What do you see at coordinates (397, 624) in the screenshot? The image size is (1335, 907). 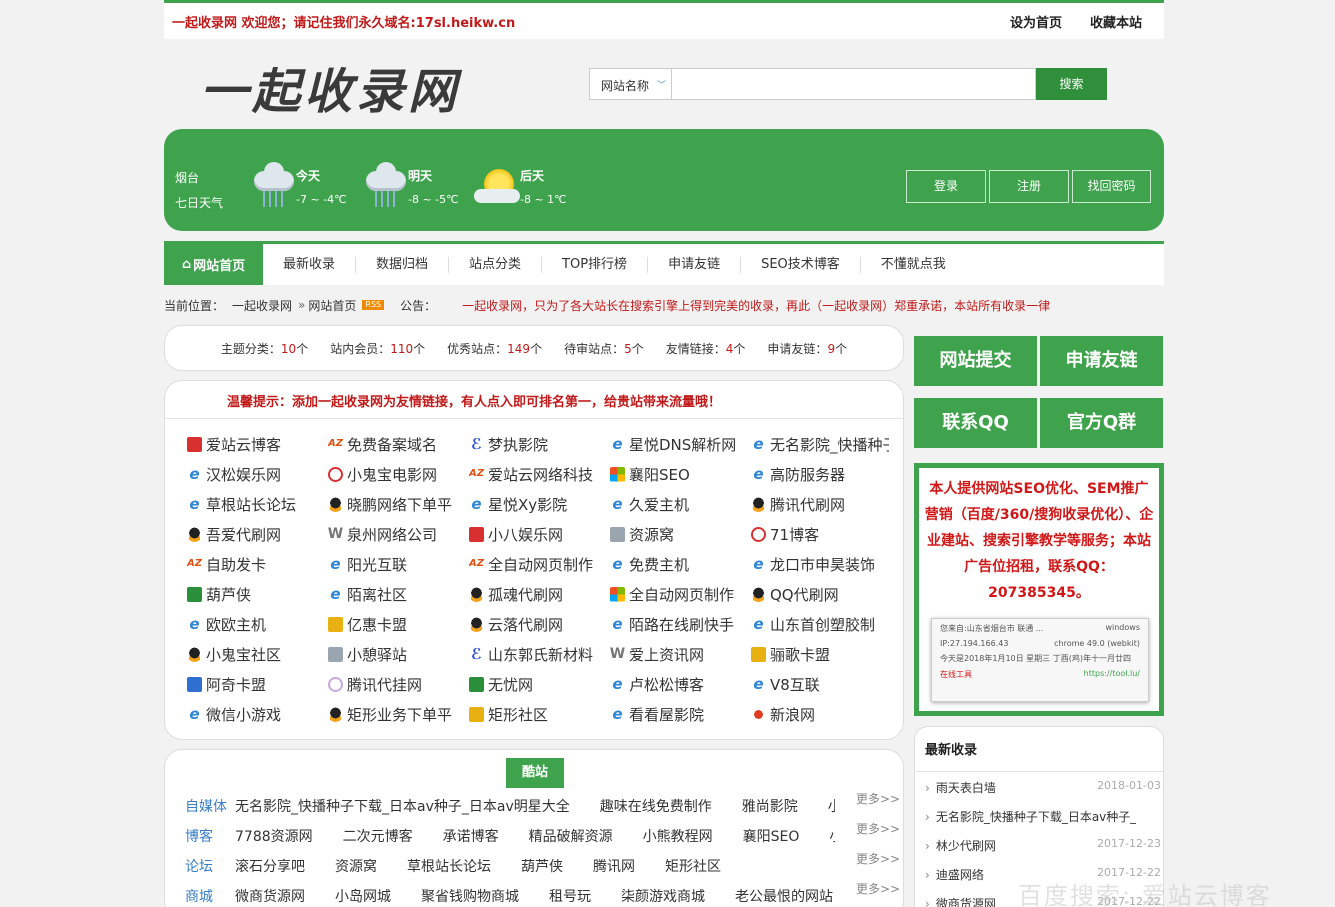 I see `friend-link: 亿惠卡盟` at bounding box center [397, 624].